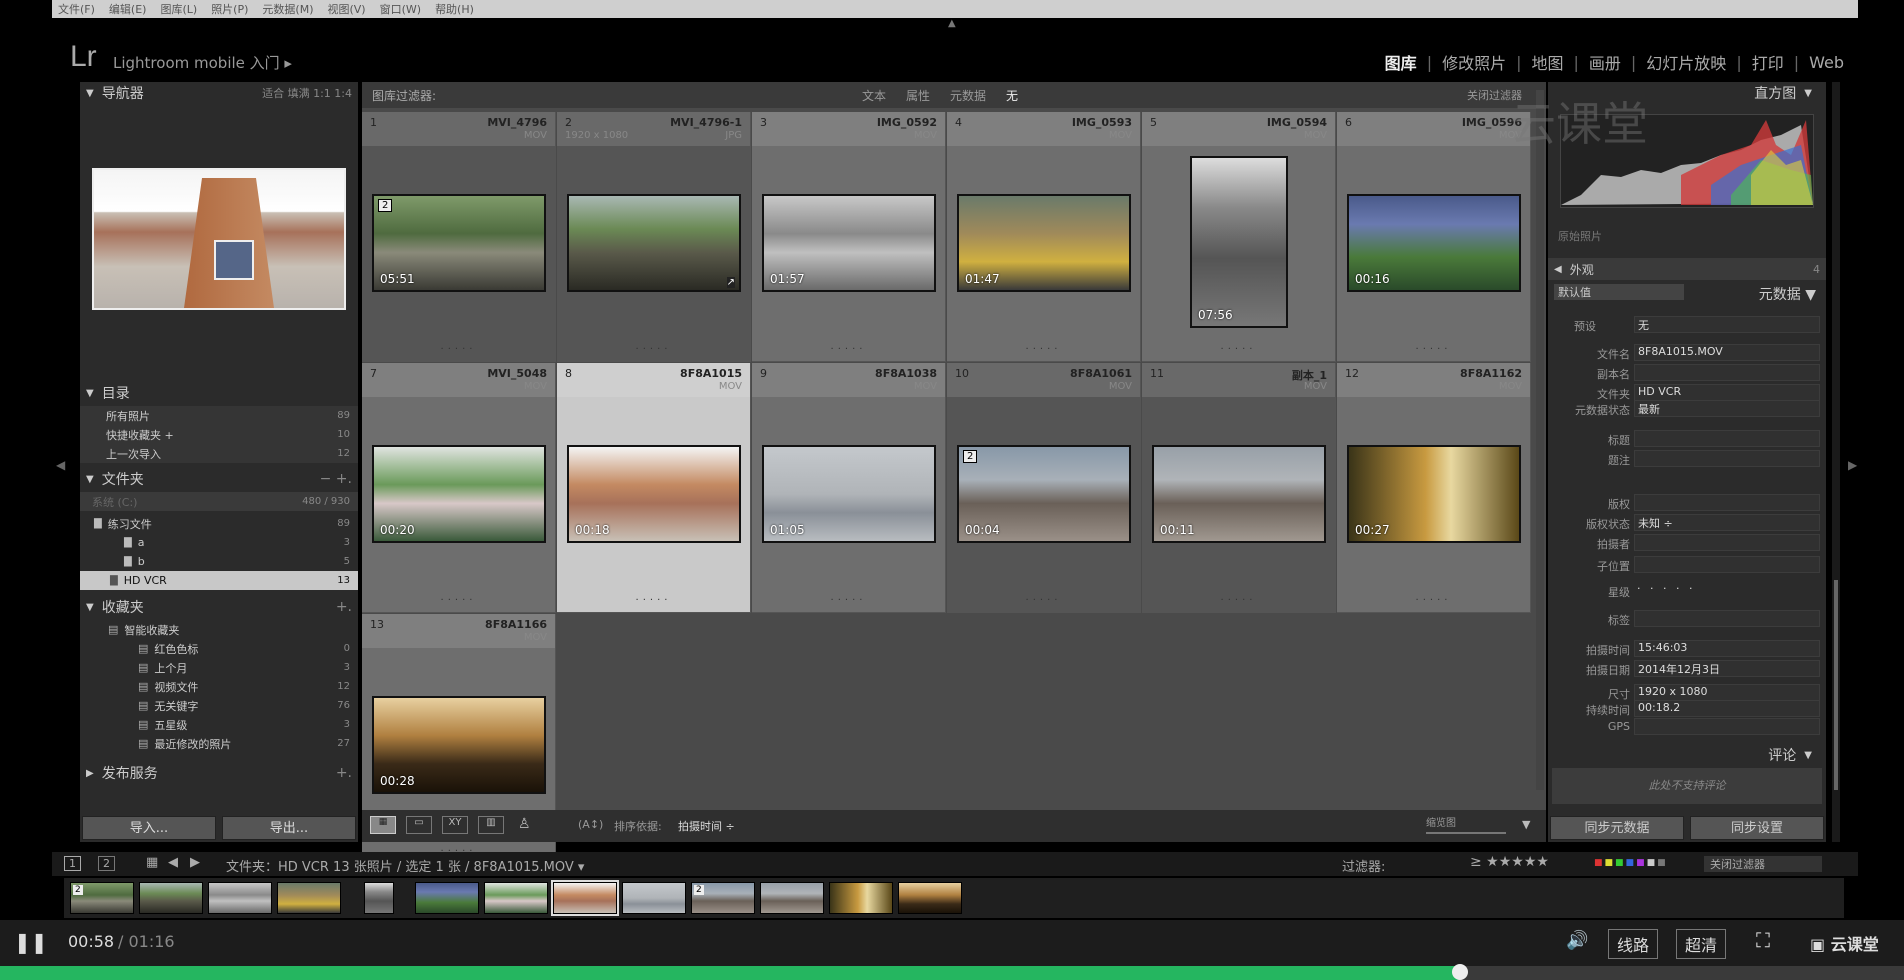 The width and height of the screenshot is (1904, 980). I want to click on painter-icon: ♙, so click(524, 824).